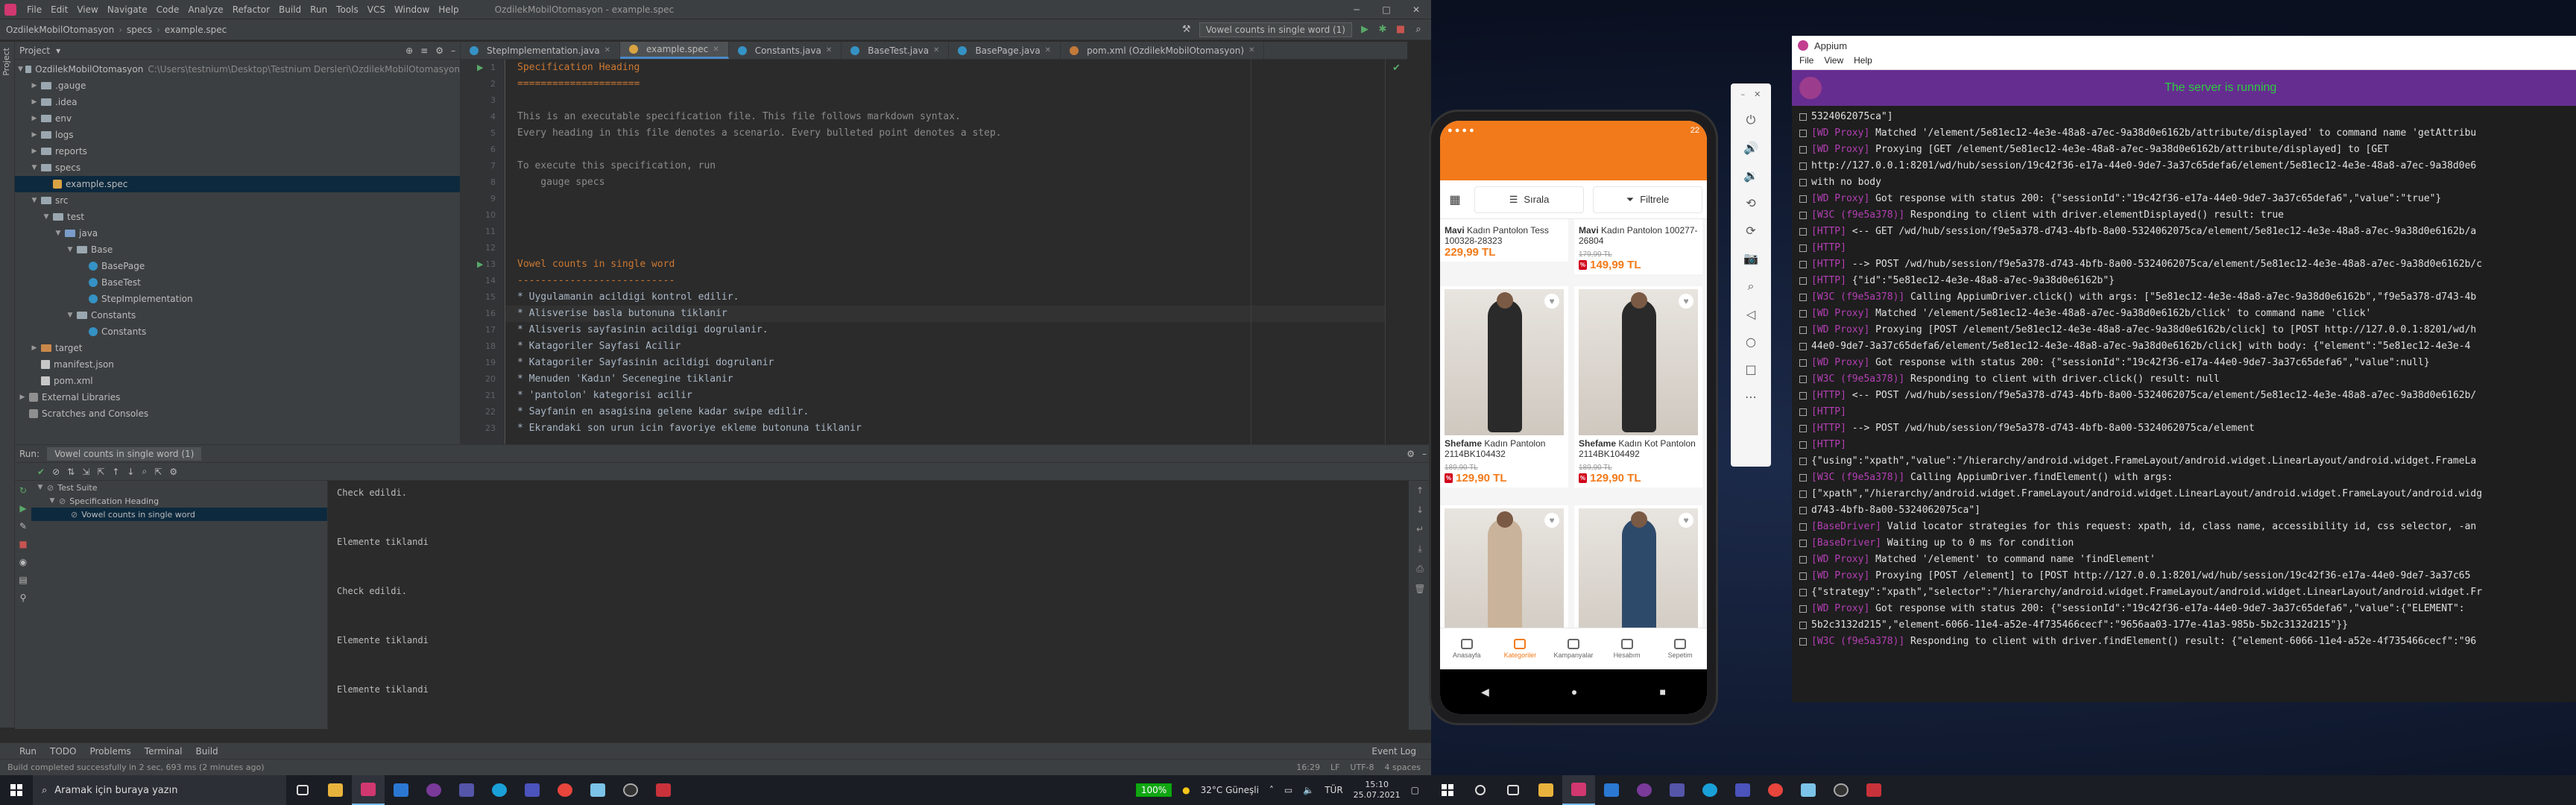 The image size is (2576, 805). I want to click on project-tree-item: ▼ java, so click(238, 233).